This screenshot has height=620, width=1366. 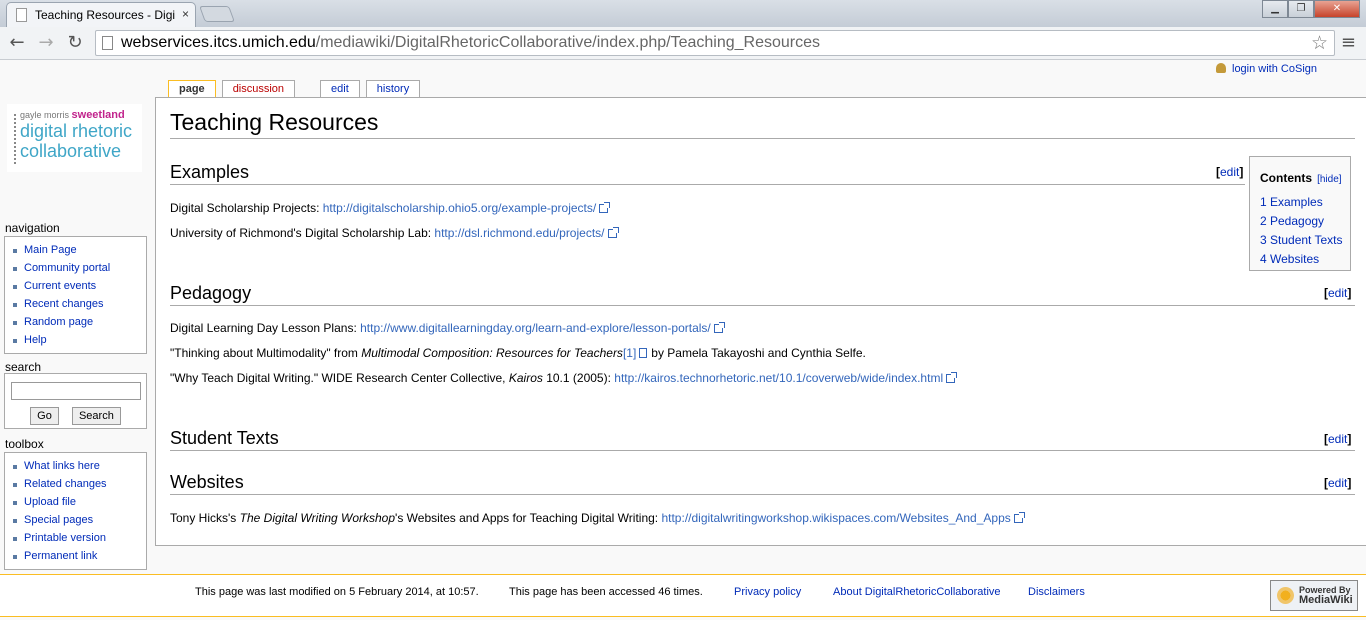 I want to click on toc-hide-link: [hide], so click(x=1329, y=179).